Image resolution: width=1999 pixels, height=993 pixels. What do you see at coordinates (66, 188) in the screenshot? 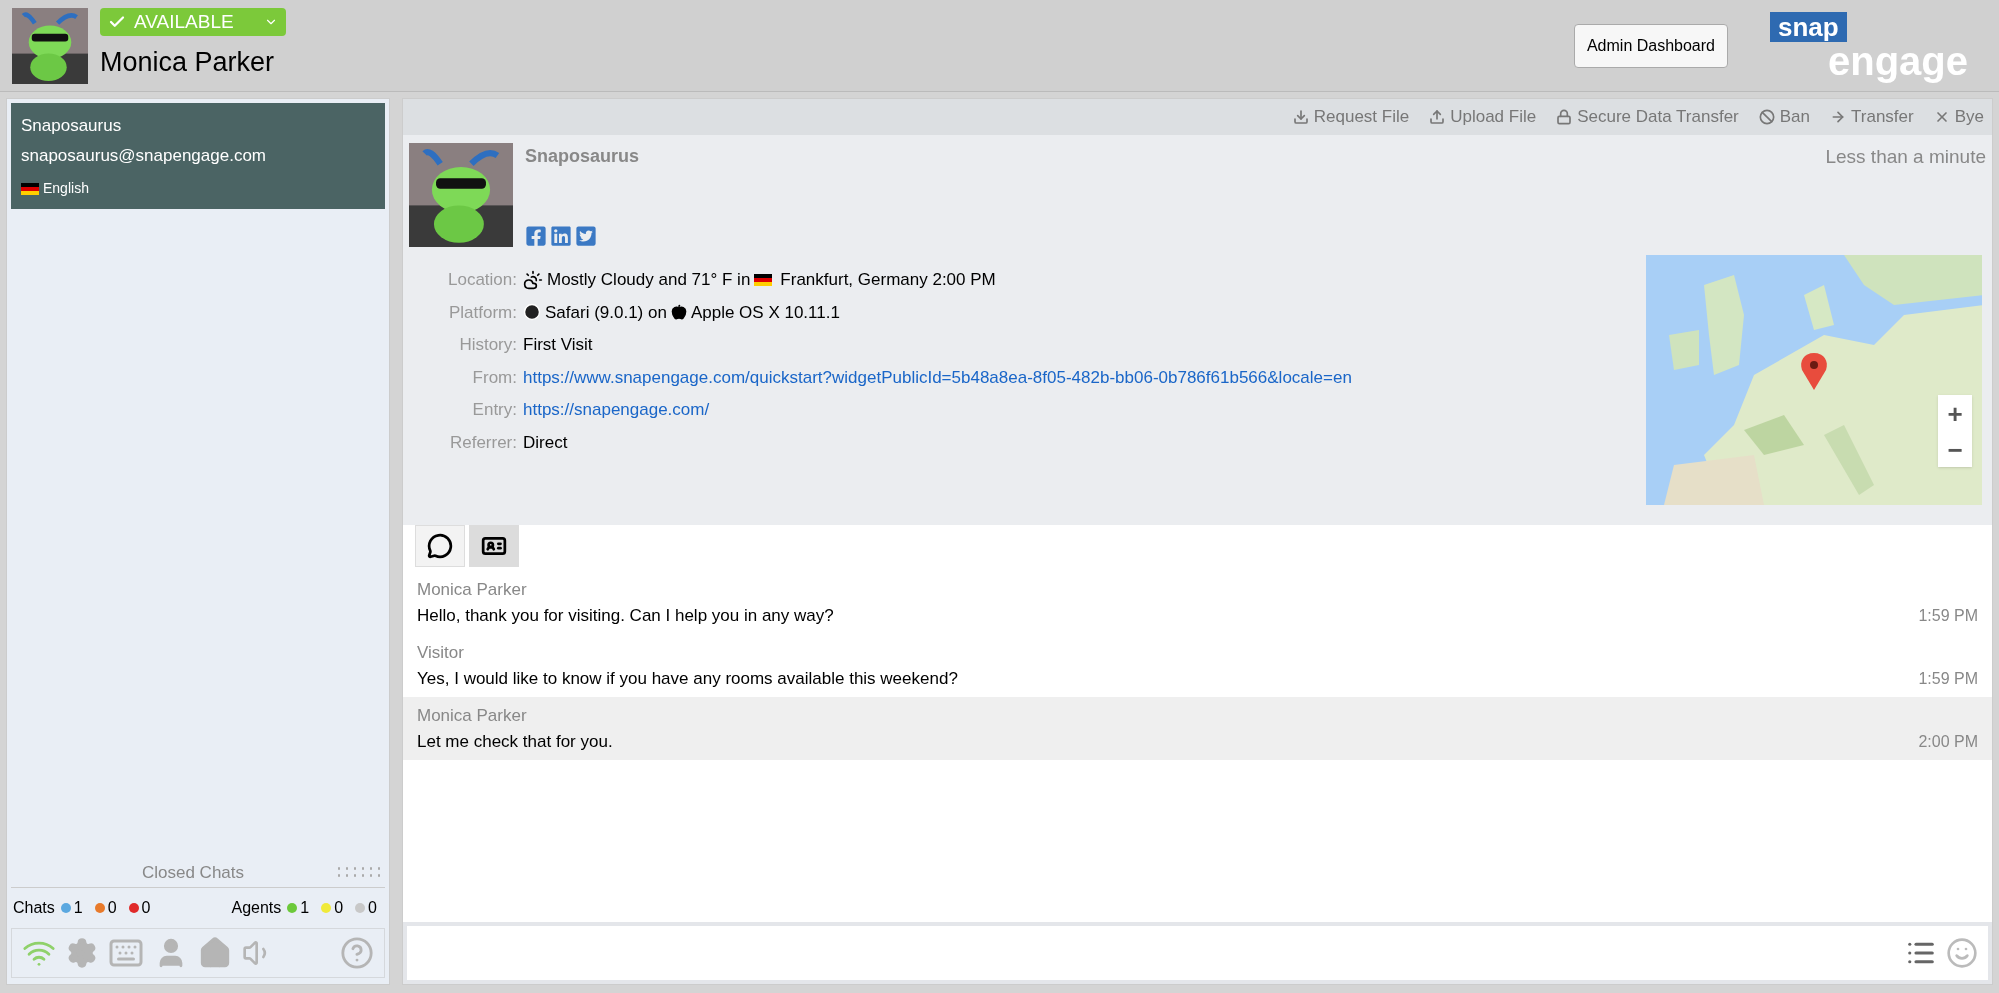
I see `language: English` at bounding box center [66, 188].